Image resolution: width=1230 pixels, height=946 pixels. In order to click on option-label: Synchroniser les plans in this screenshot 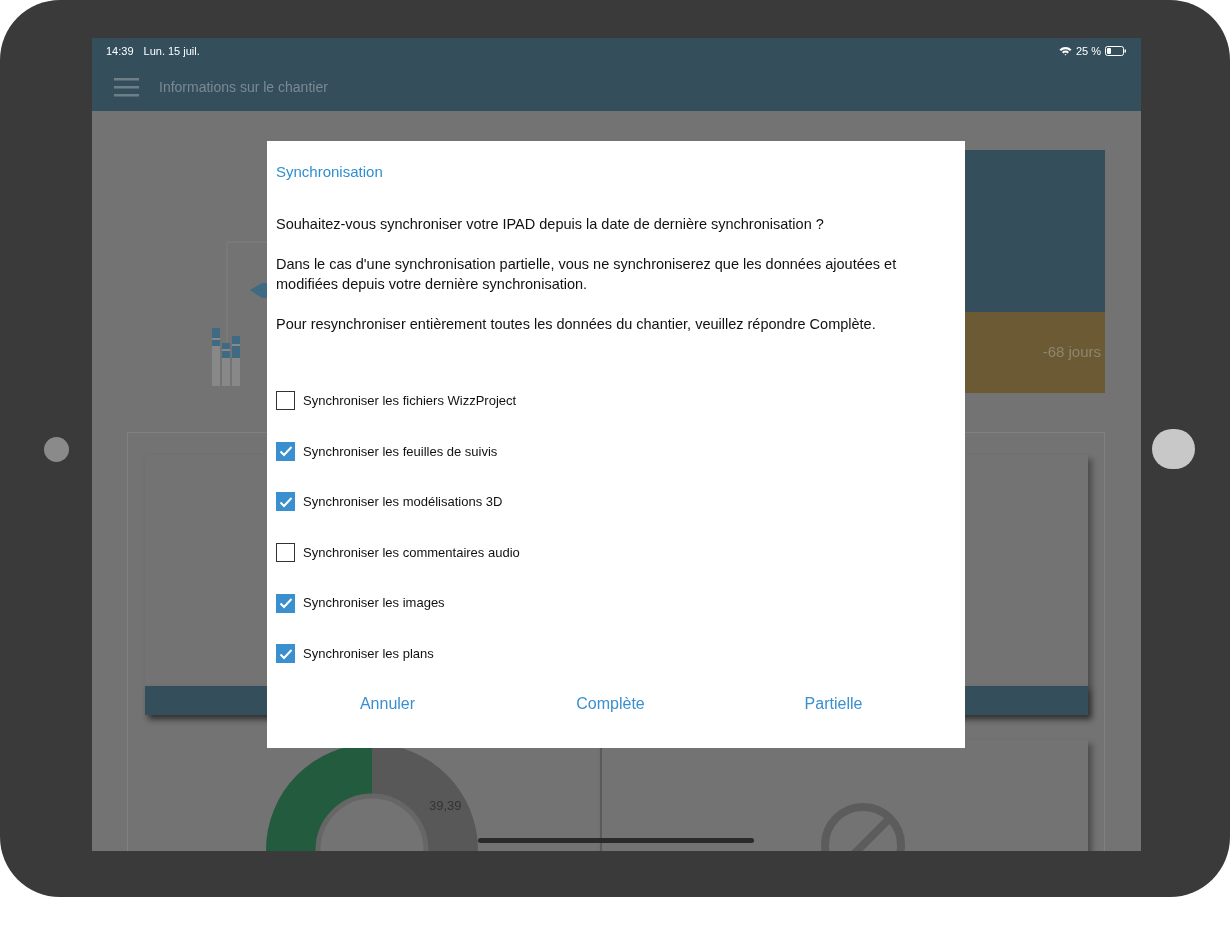, I will do `click(368, 654)`.